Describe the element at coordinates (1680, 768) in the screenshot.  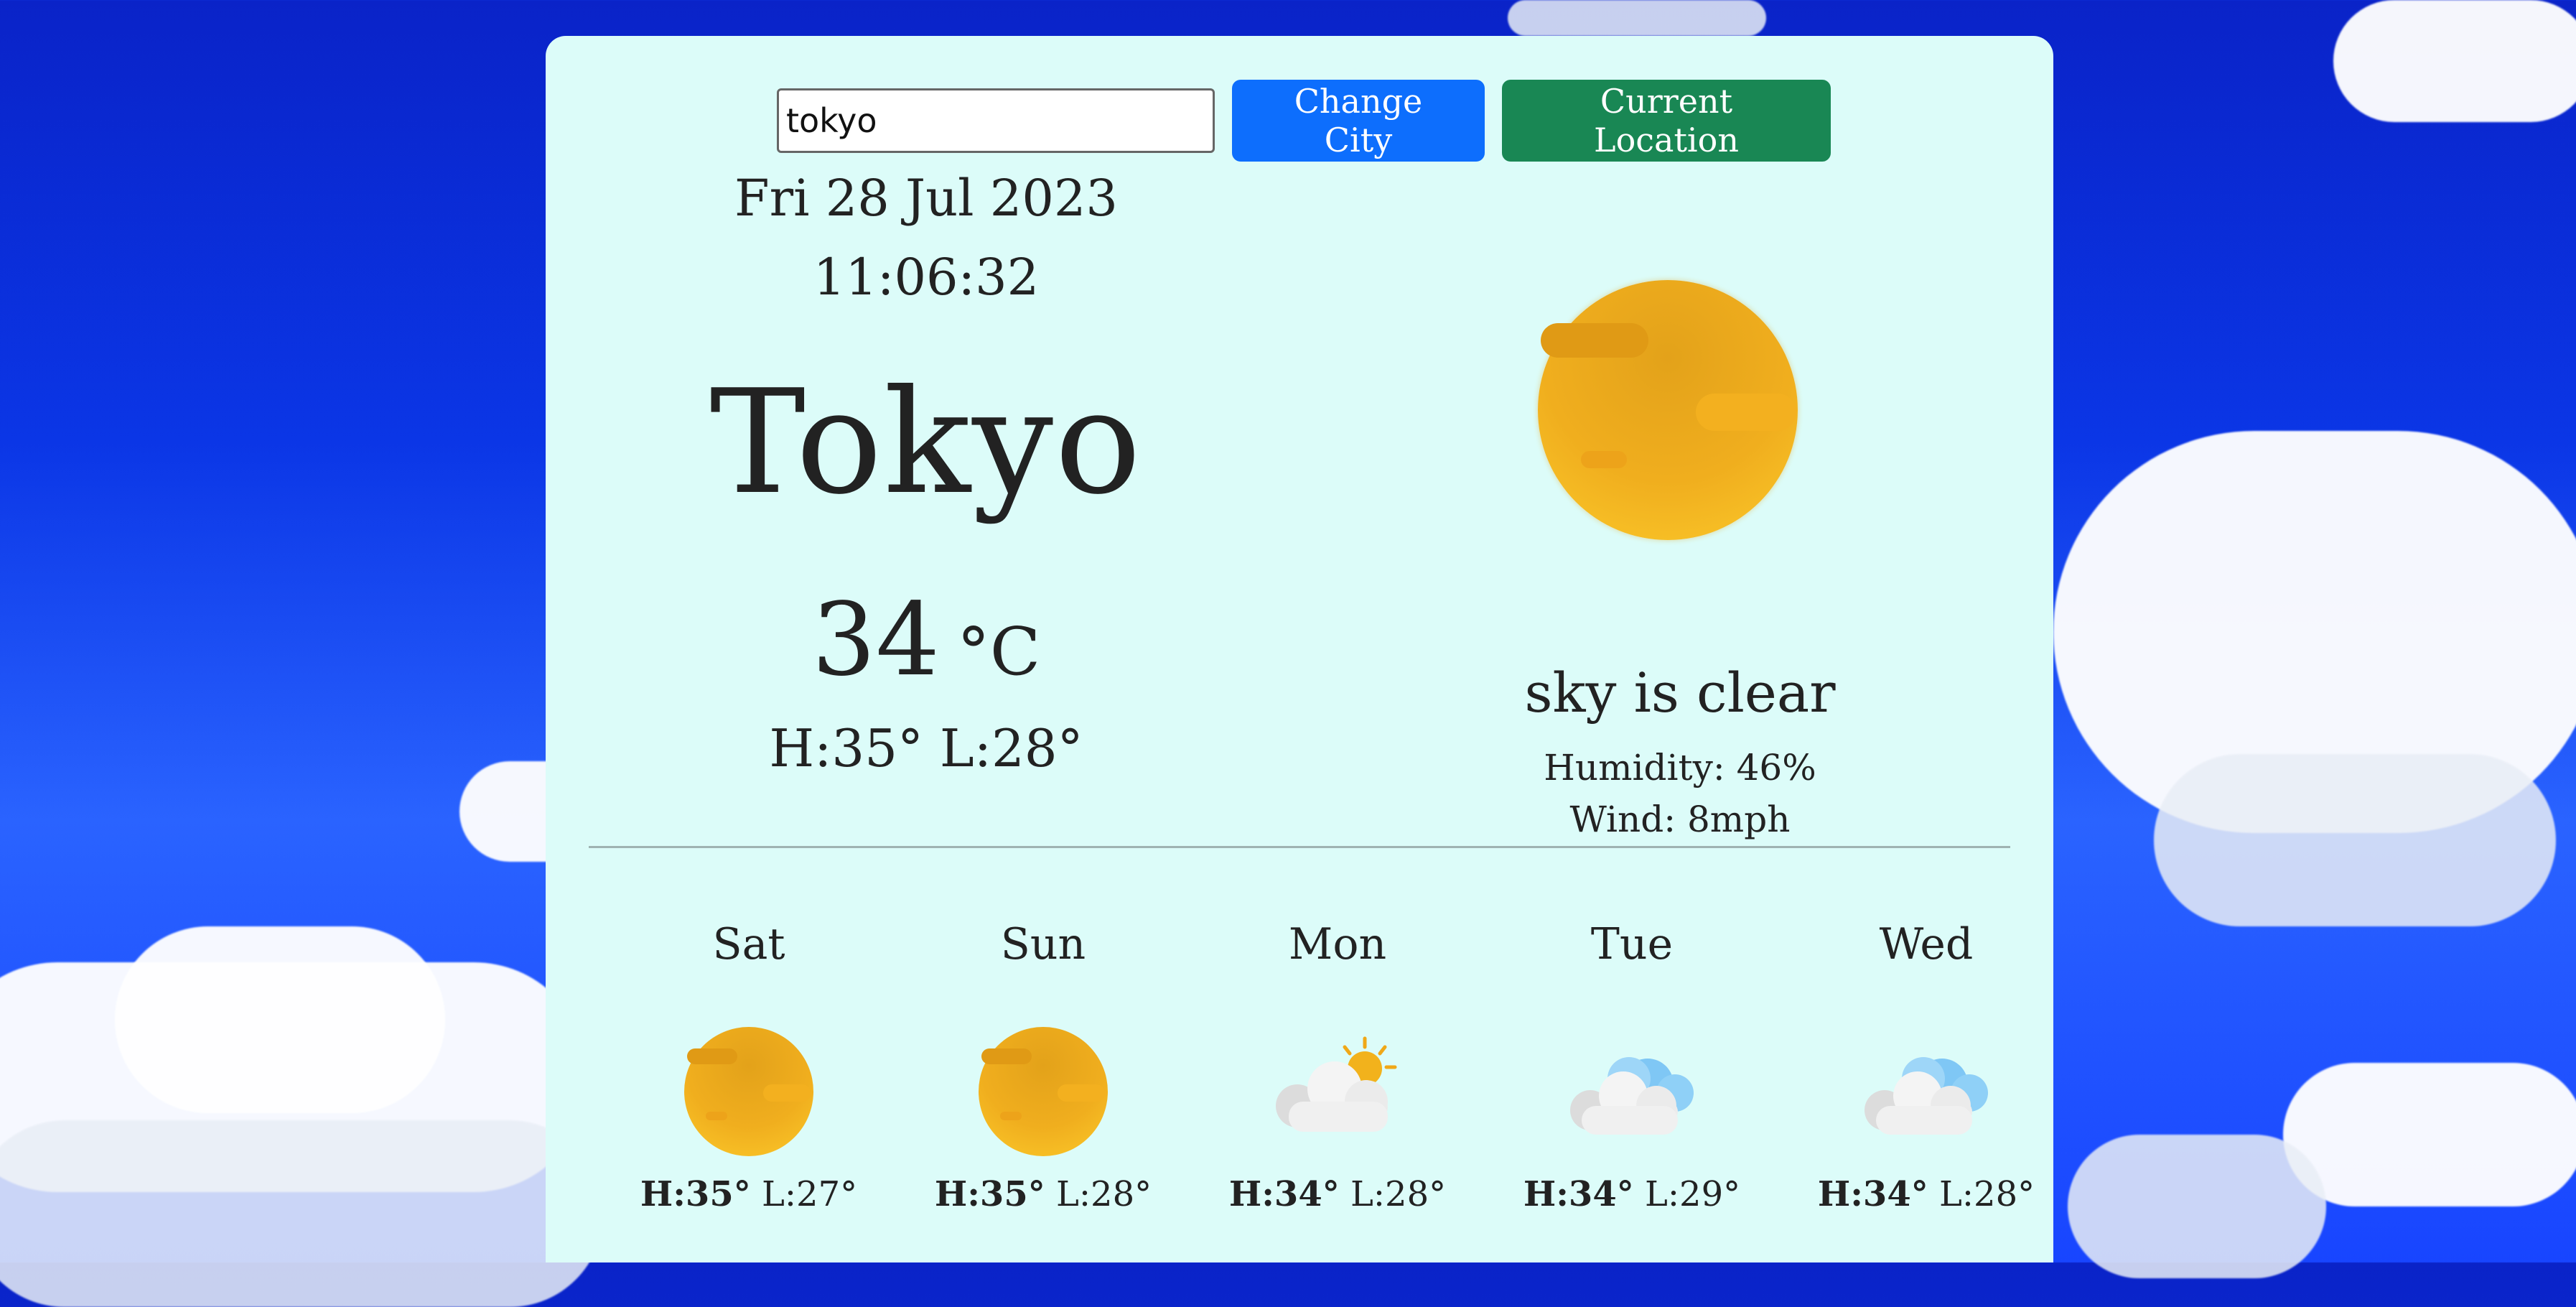
I see `humidity-text: Humidity: 46%` at that location.